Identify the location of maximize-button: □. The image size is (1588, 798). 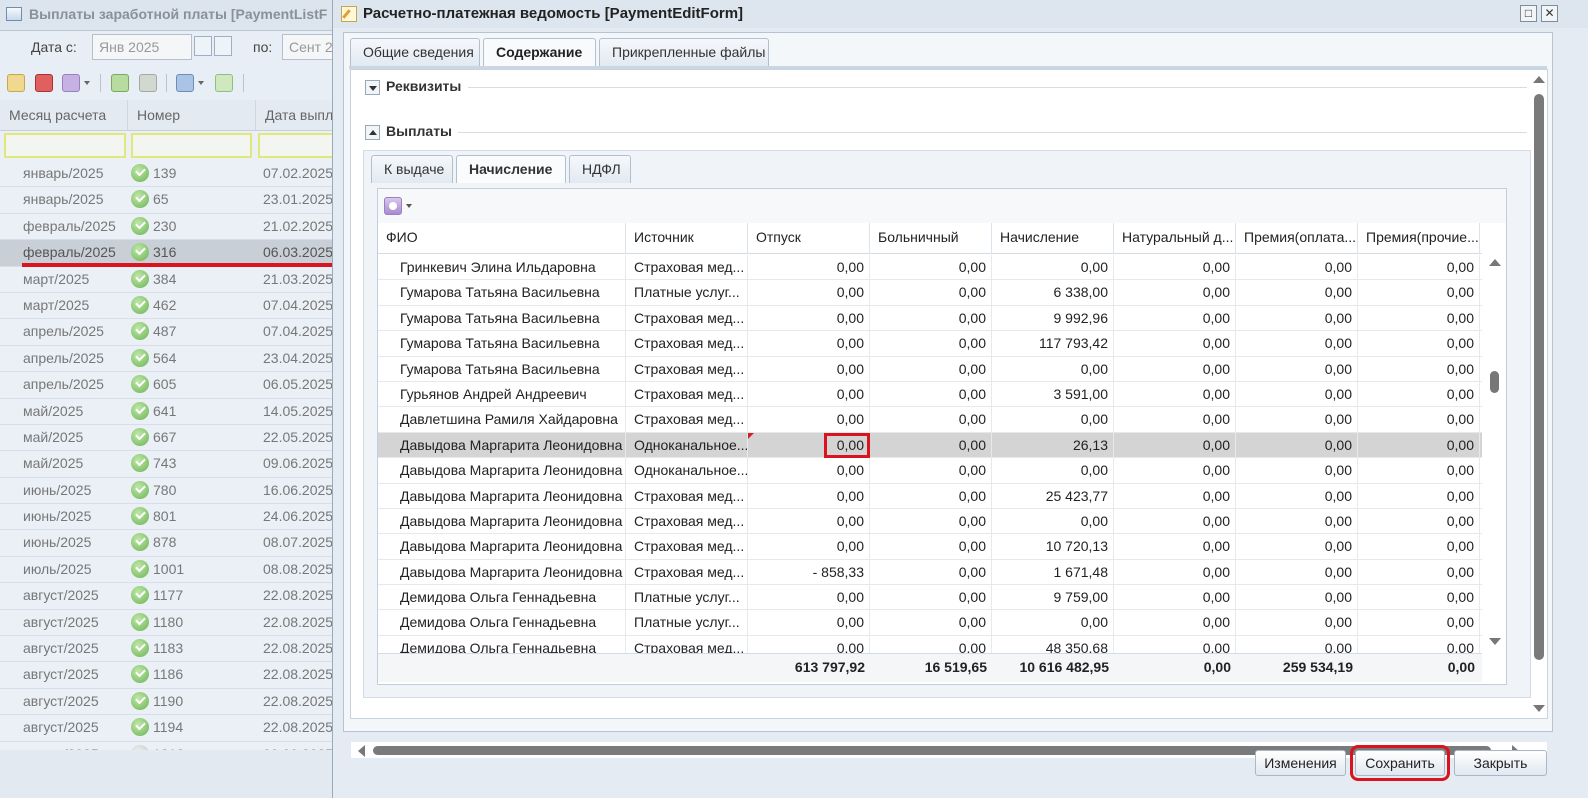
(1528, 13).